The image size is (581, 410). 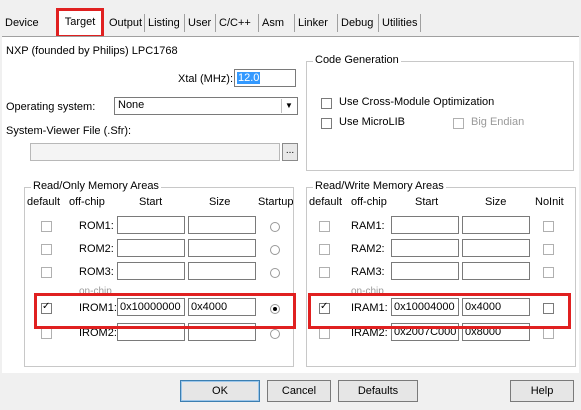 What do you see at coordinates (549, 202) in the screenshot?
I see `rw-header-noinit: NoInit` at bounding box center [549, 202].